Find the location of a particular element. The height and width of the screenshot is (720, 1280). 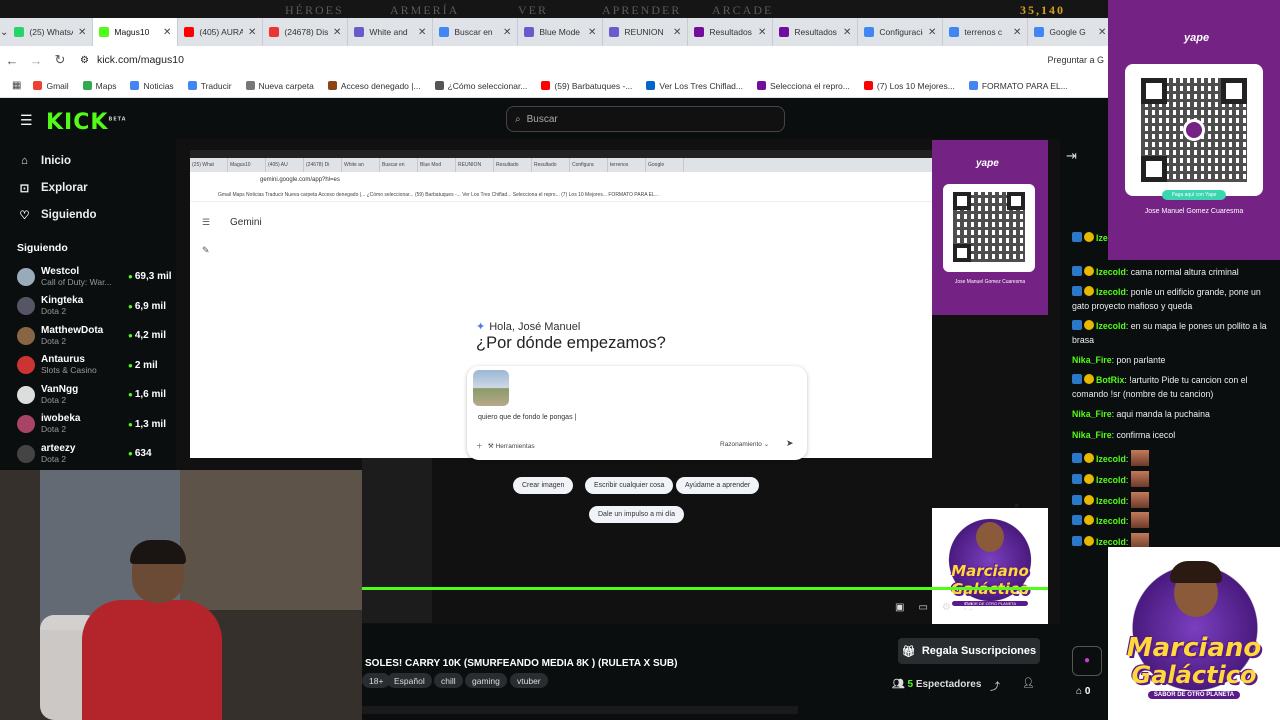

tab-label: (25) WhatsApp is located at coordinates (51, 32).